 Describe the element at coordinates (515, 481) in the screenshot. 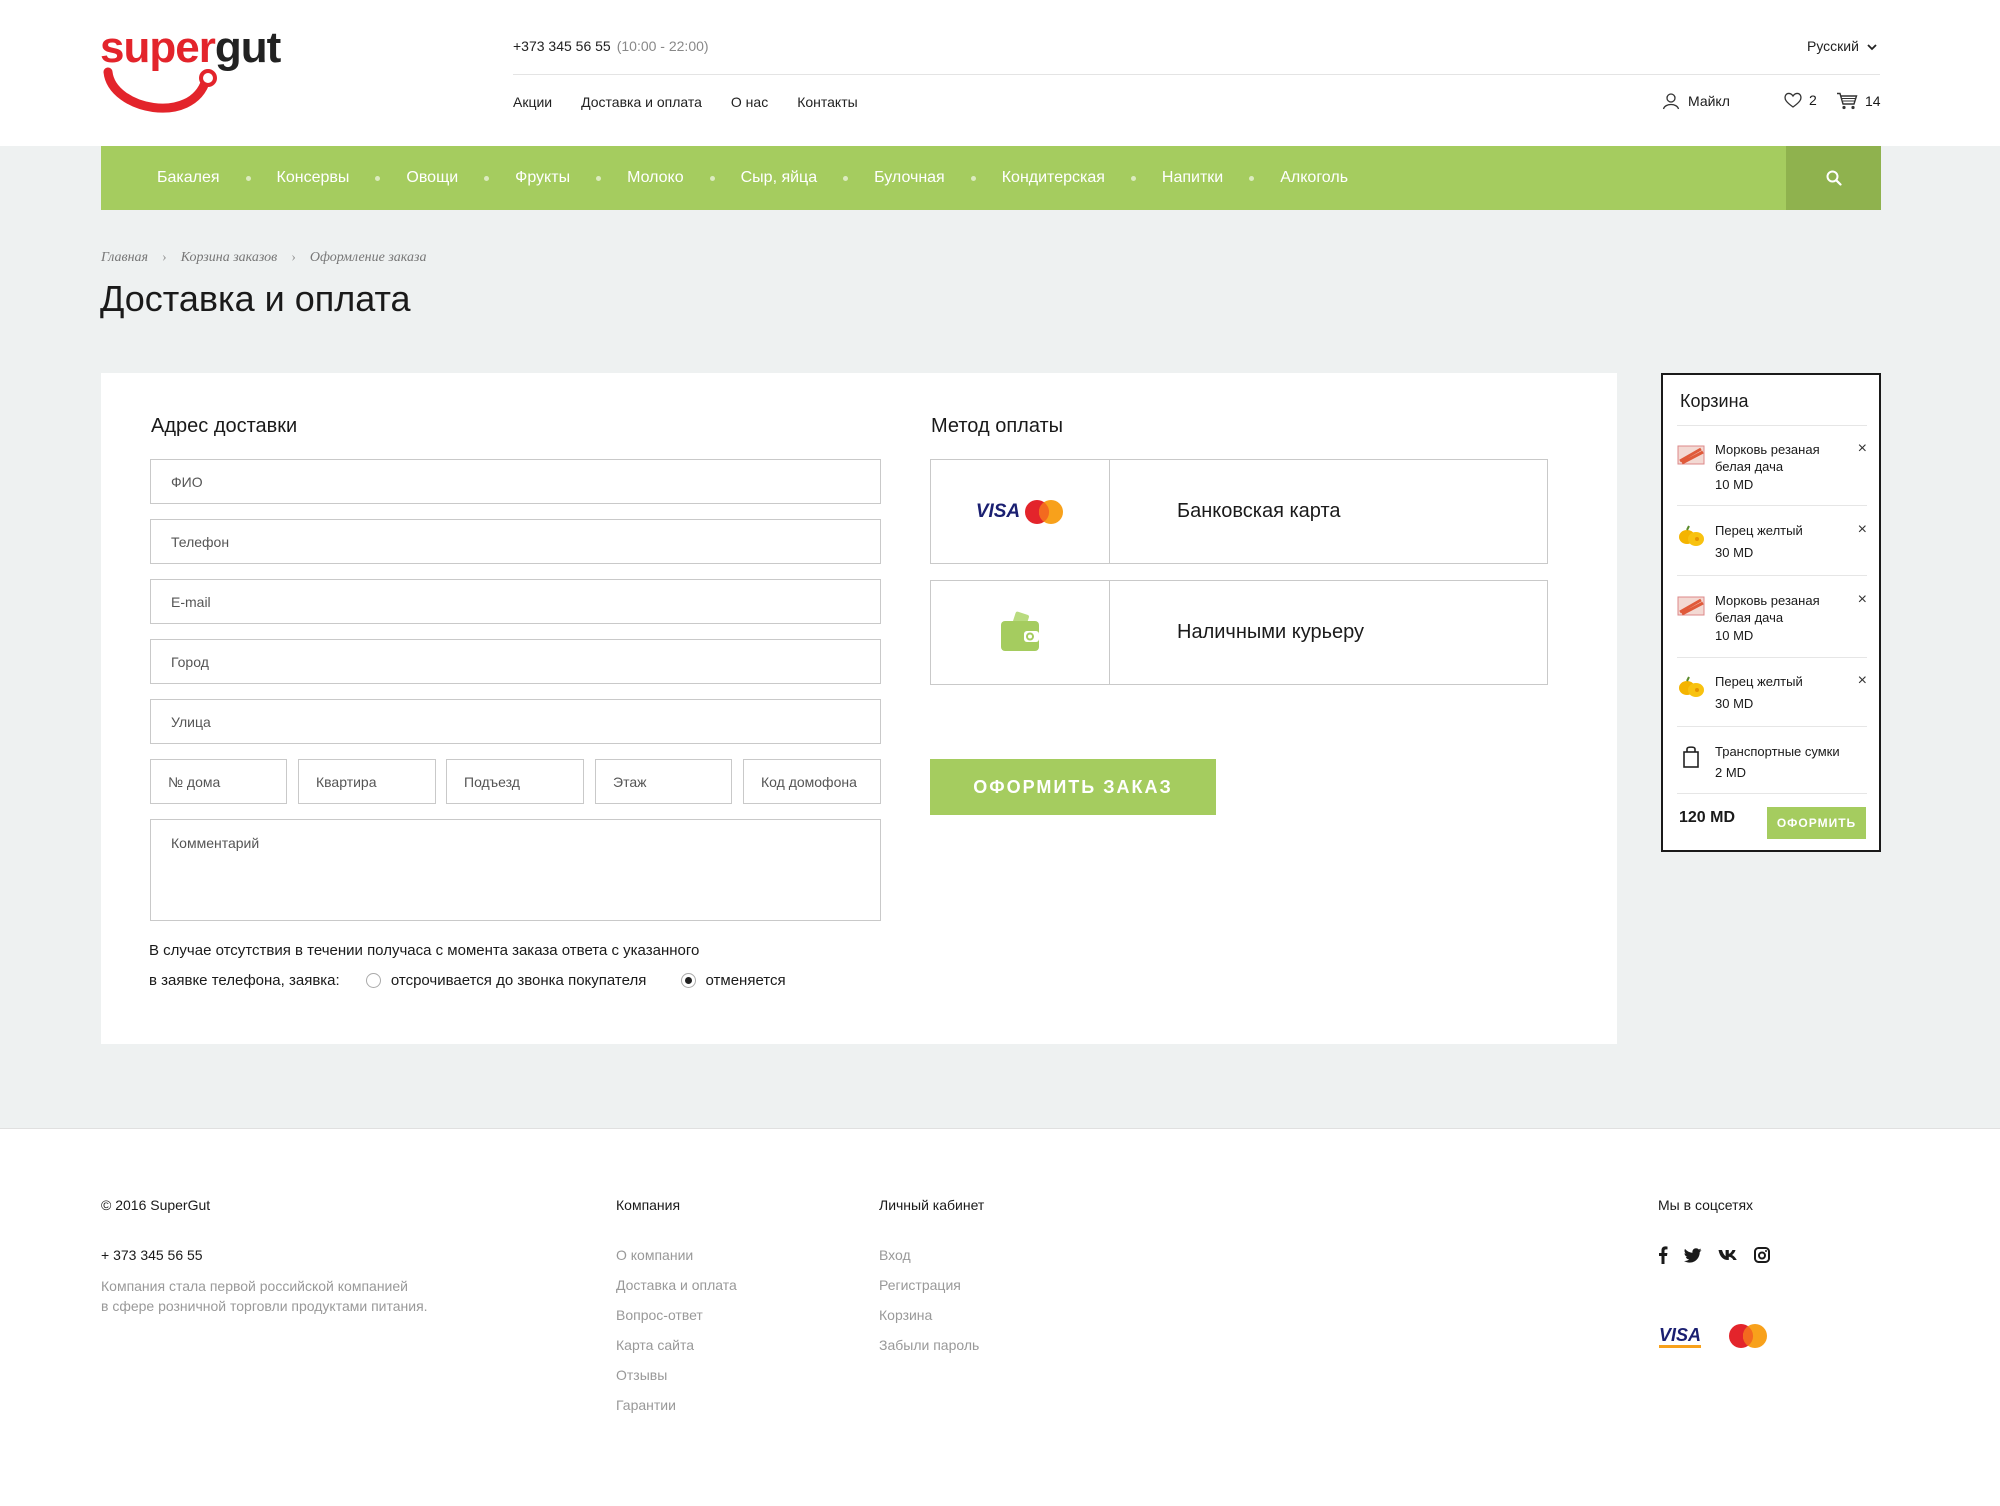

I see `fio-input: ФИО` at that location.